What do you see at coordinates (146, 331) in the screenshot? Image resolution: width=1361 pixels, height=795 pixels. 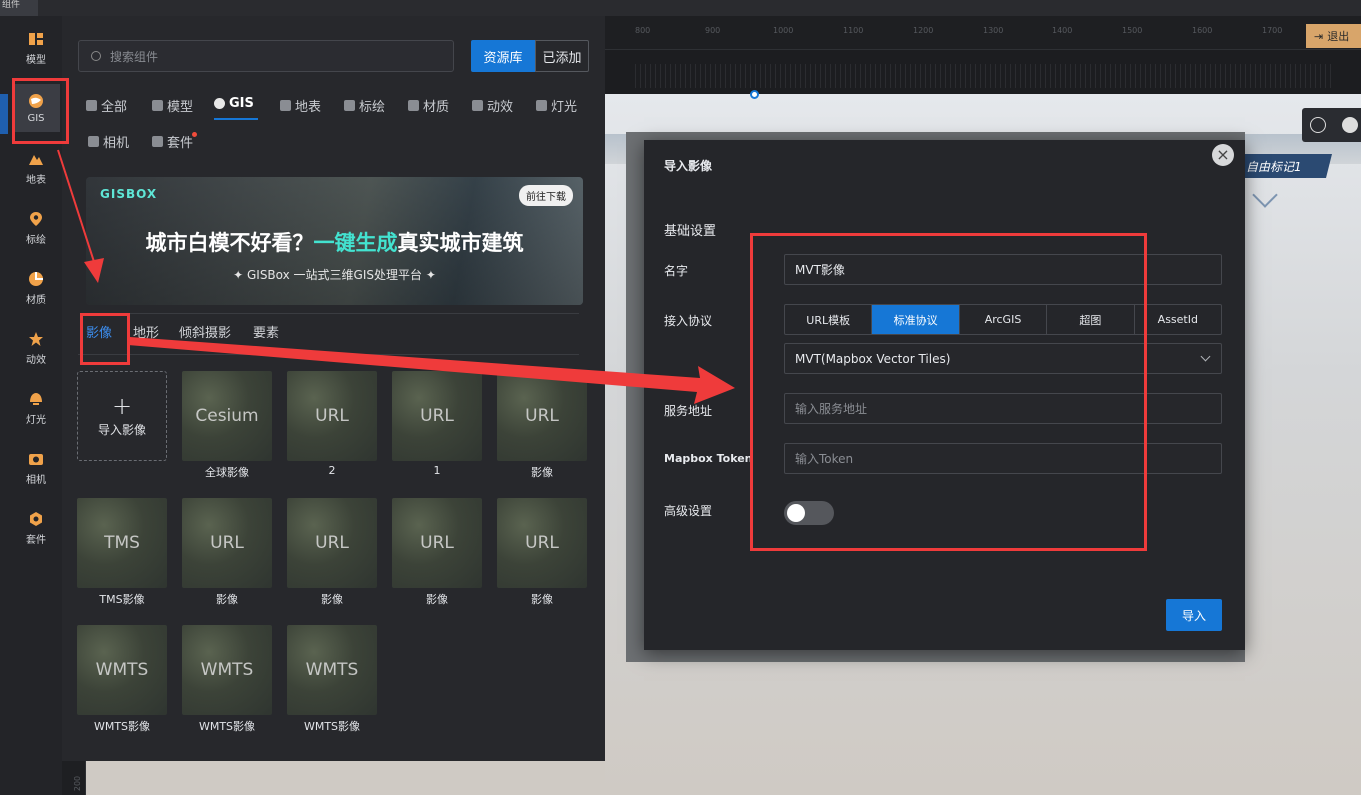 I see `subtab-terrain: 地形` at bounding box center [146, 331].